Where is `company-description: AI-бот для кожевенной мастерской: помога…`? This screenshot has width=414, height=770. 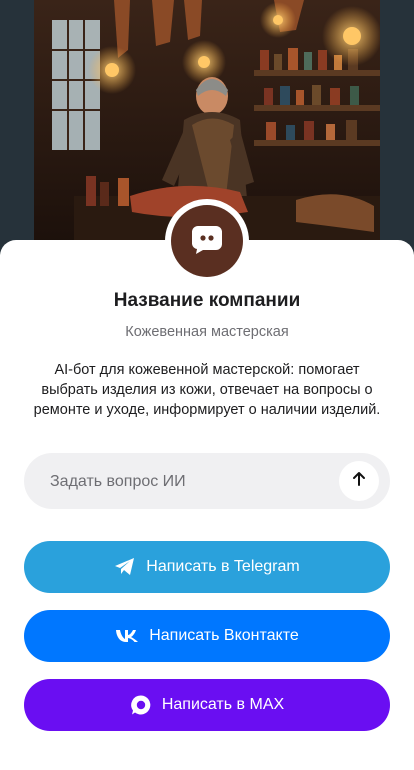 company-description: AI-бот для кожевенной мастерской: помога… is located at coordinates (207, 390).